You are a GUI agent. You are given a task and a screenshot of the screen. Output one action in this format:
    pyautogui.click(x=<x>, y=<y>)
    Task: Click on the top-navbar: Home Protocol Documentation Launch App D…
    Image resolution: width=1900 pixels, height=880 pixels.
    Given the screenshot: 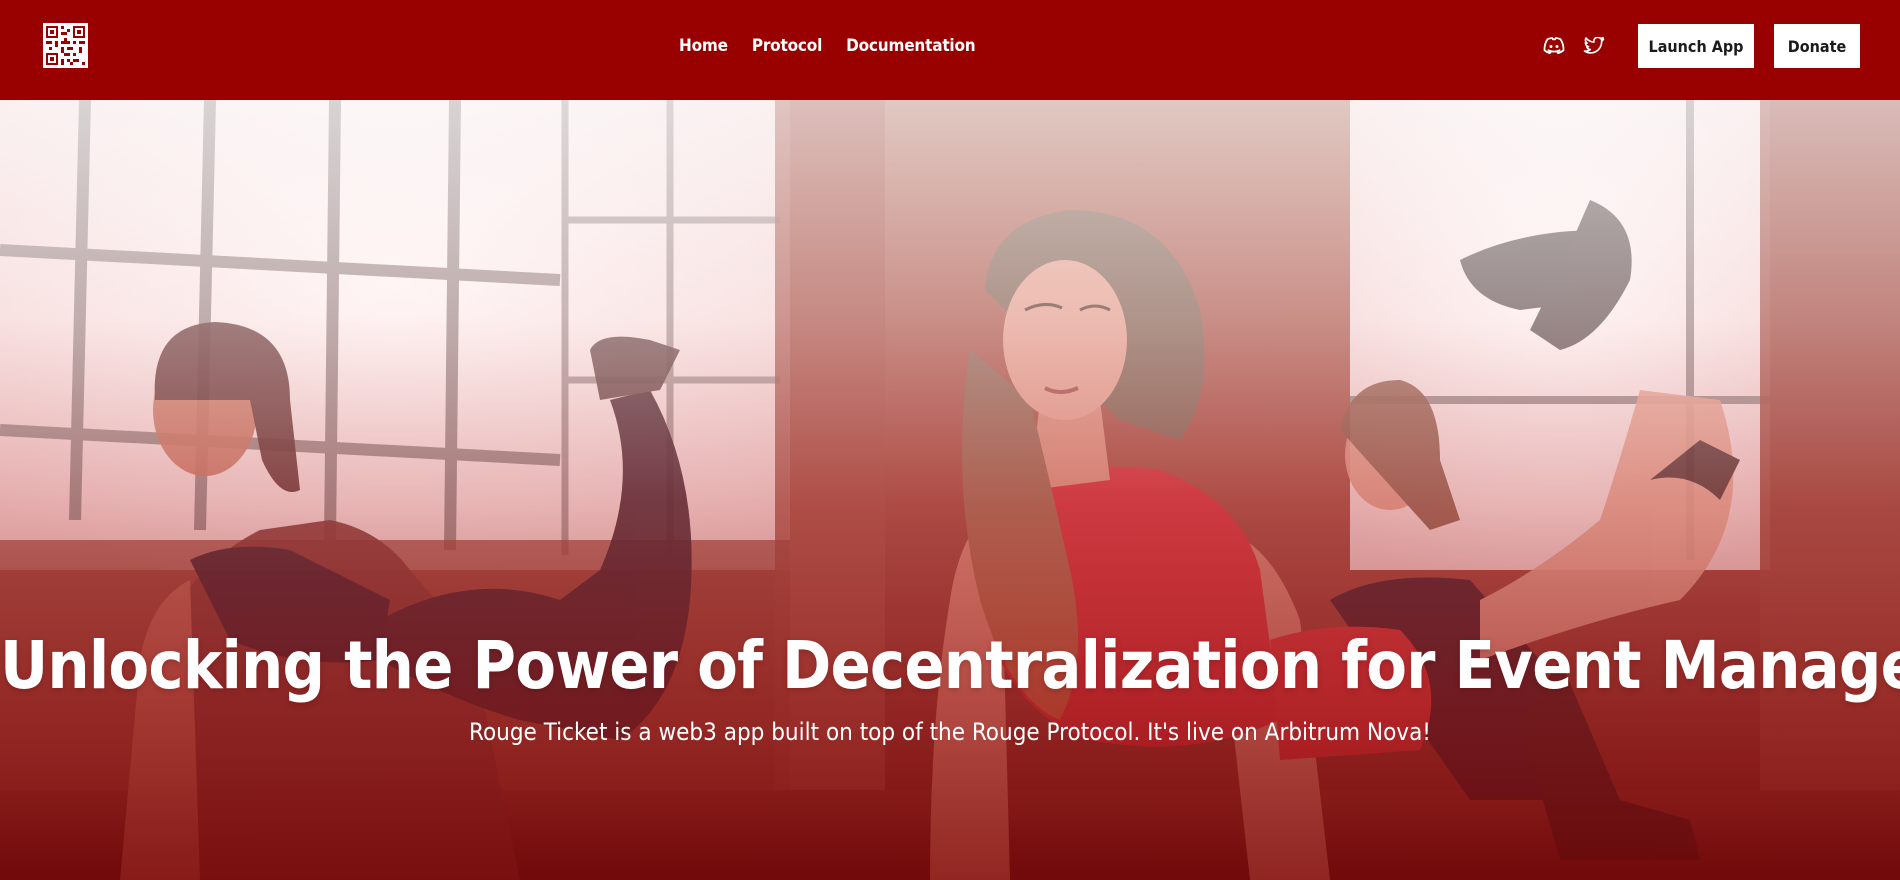 What is the action you would take?
    pyautogui.click(x=950, y=50)
    